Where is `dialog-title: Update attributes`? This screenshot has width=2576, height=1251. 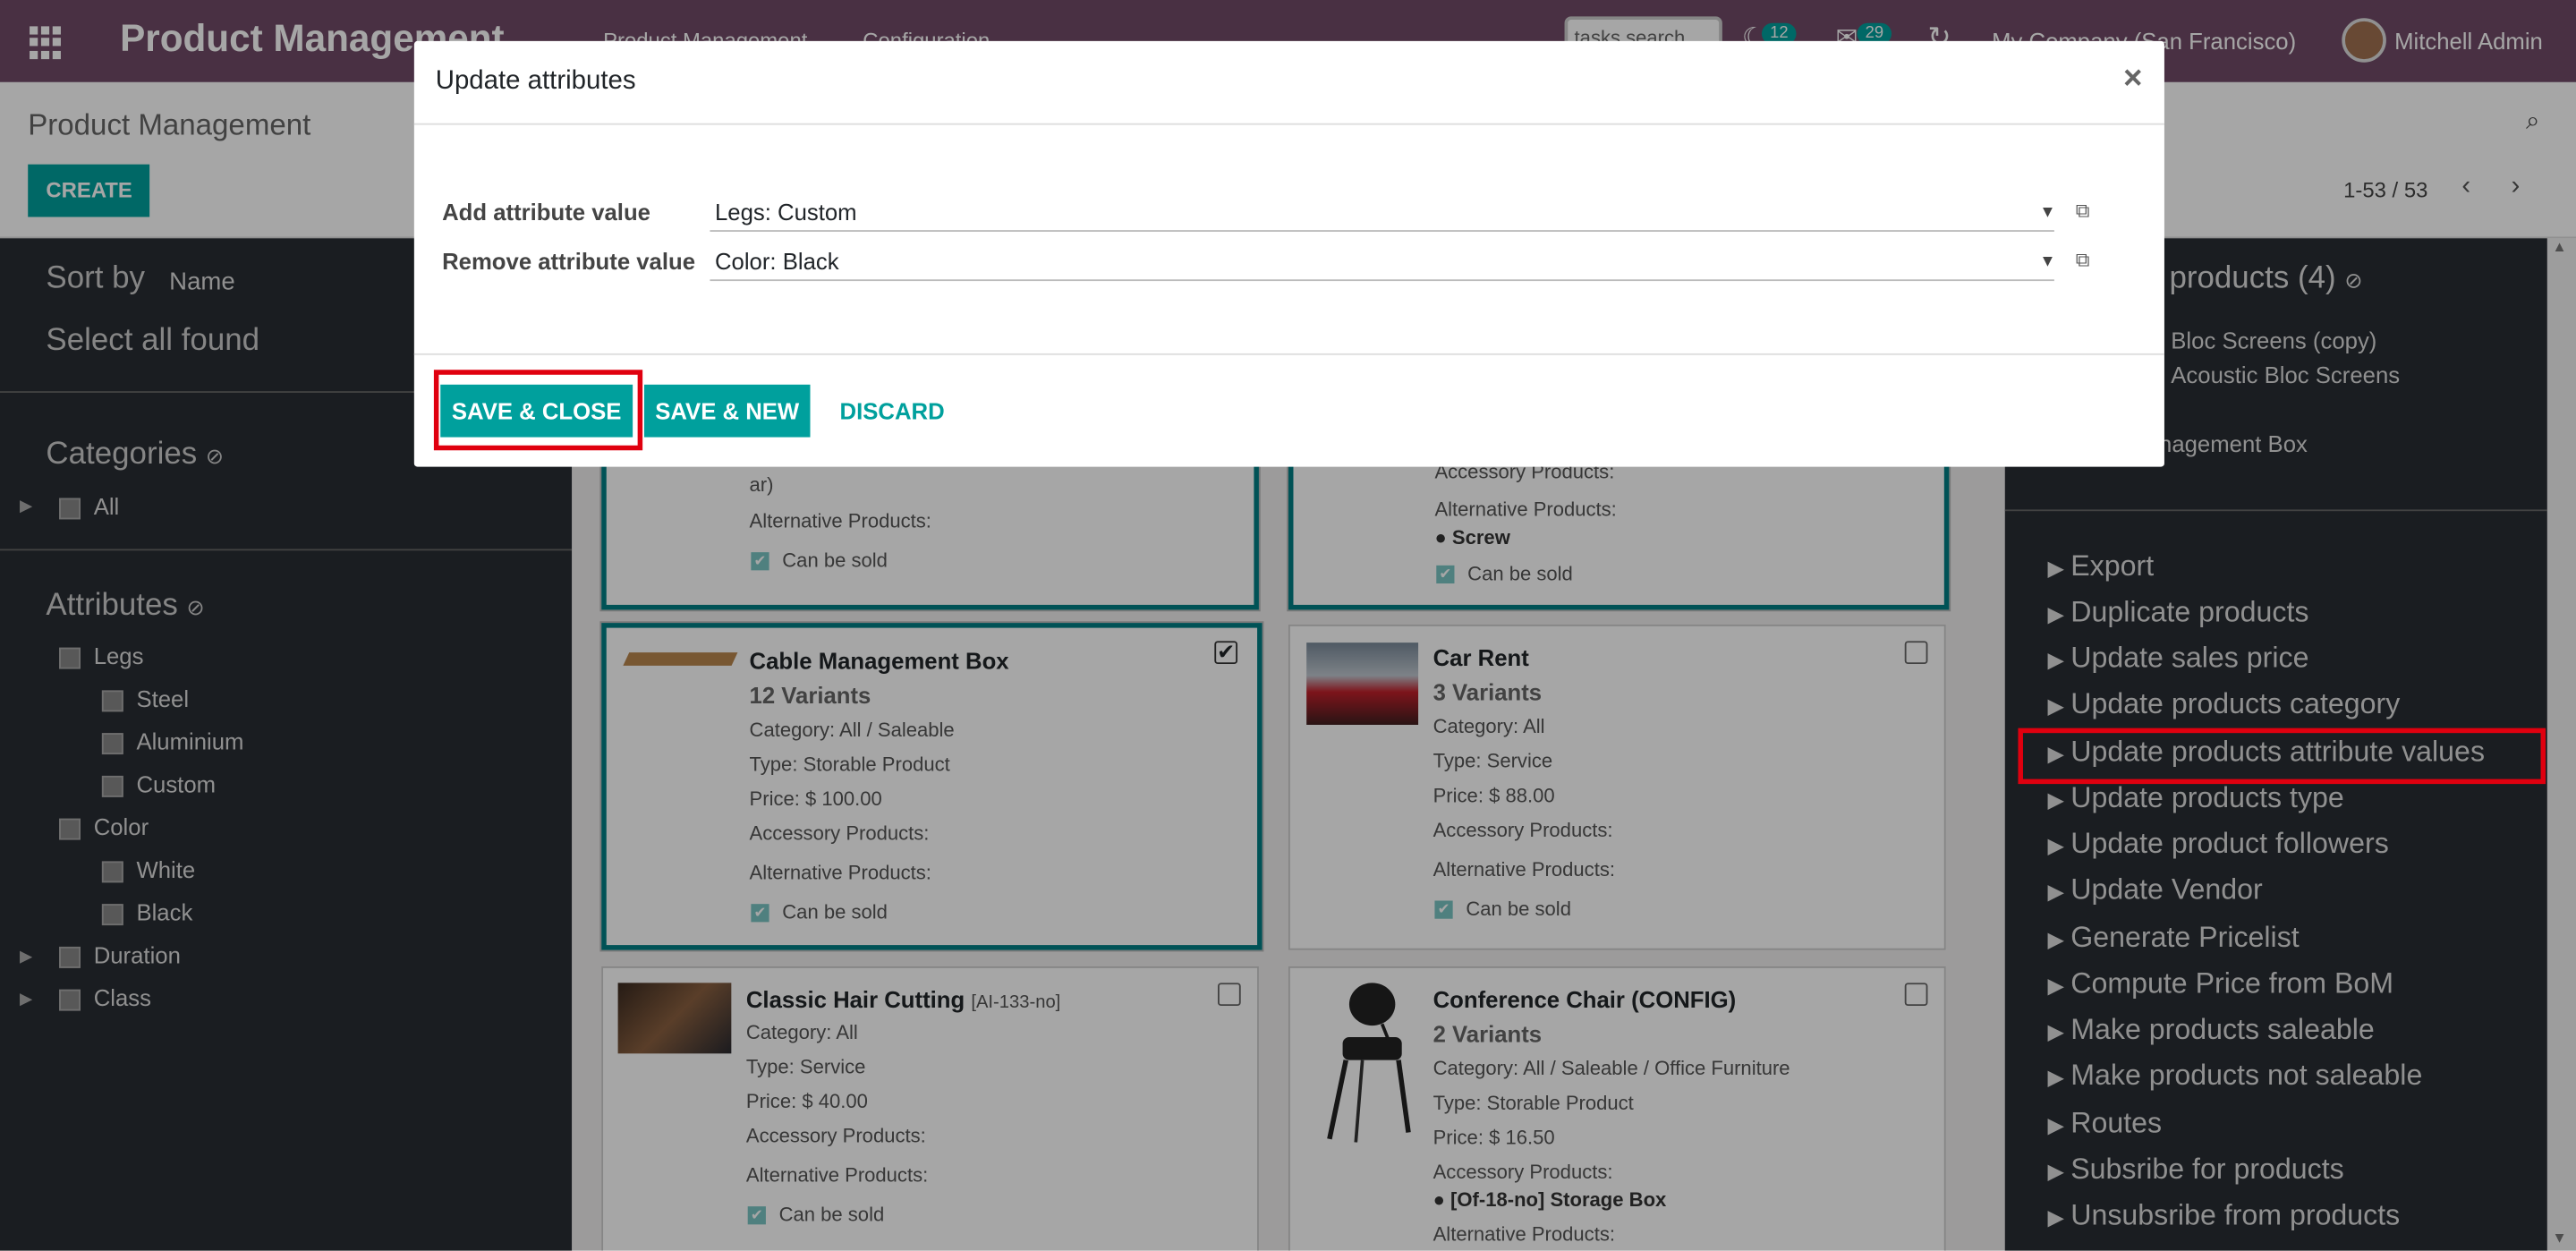
dialog-title: Update attributes is located at coordinates (535, 81).